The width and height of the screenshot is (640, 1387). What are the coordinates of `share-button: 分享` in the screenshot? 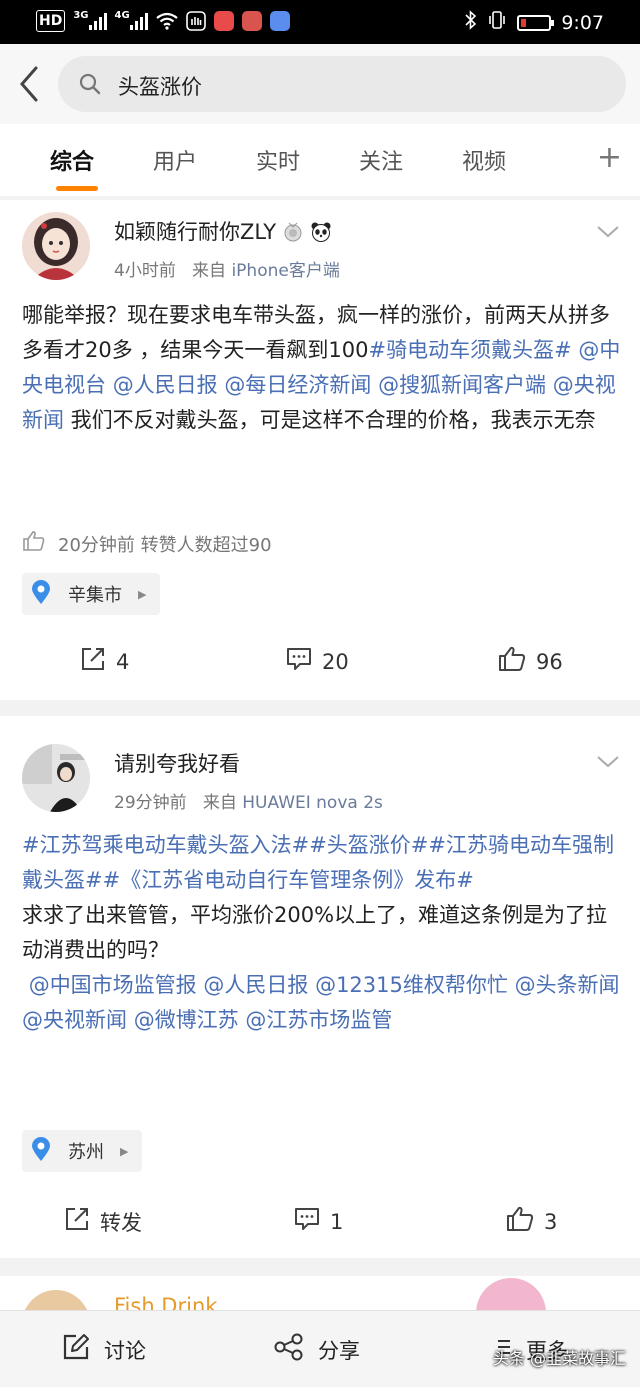 It's located at (317, 1349).